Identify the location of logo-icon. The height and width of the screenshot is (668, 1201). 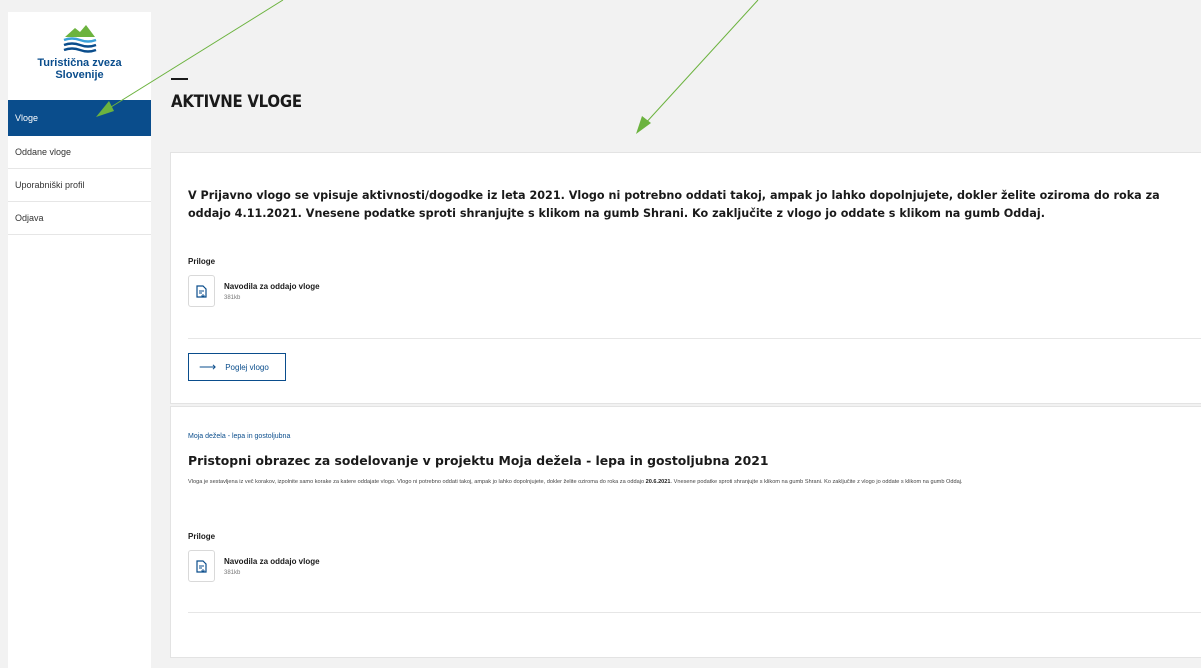
(79, 39).